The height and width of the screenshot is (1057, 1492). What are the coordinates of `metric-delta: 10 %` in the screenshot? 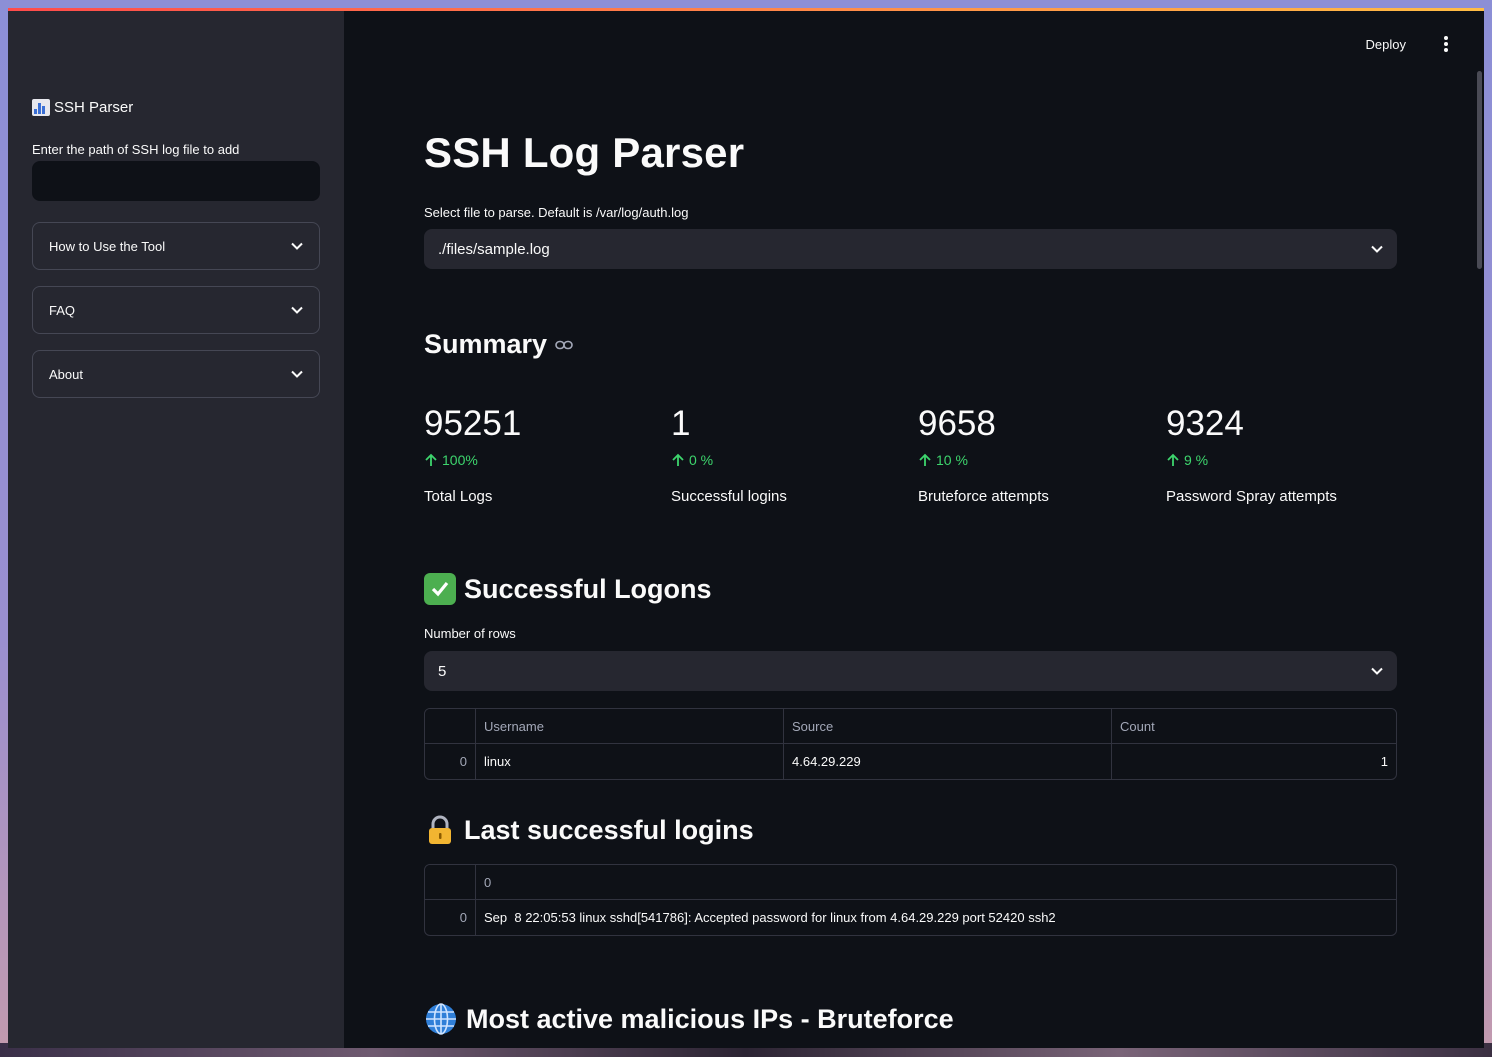 It's located at (1038, 460).